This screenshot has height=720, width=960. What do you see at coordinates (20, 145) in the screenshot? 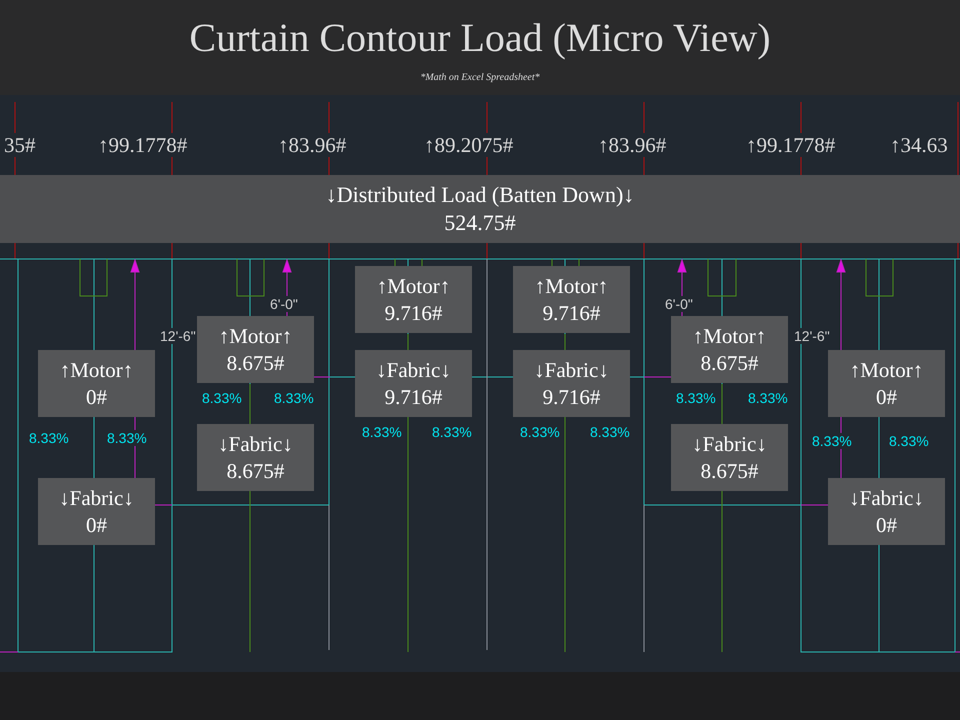
I see `load-value: 35#` at bounding box center [20, 145].